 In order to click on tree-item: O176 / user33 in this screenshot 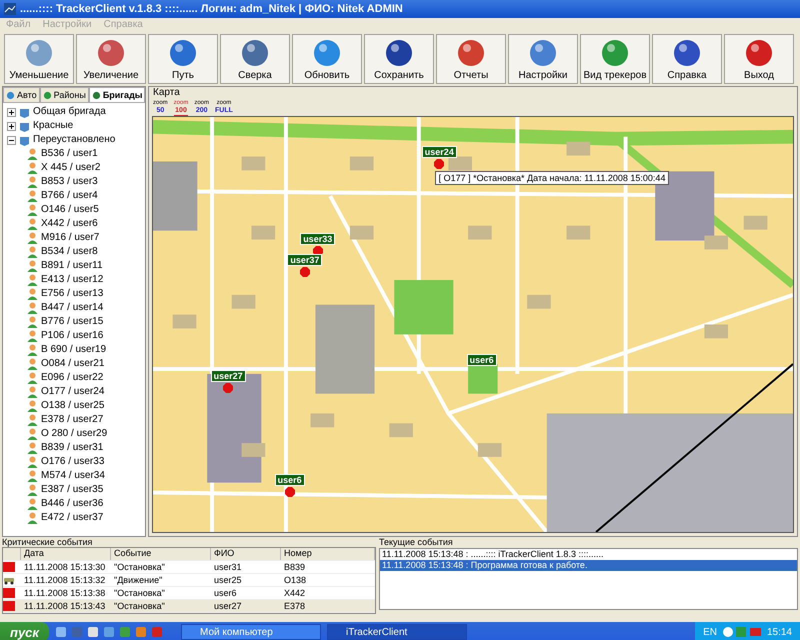, I will do `click(72, 462)`.